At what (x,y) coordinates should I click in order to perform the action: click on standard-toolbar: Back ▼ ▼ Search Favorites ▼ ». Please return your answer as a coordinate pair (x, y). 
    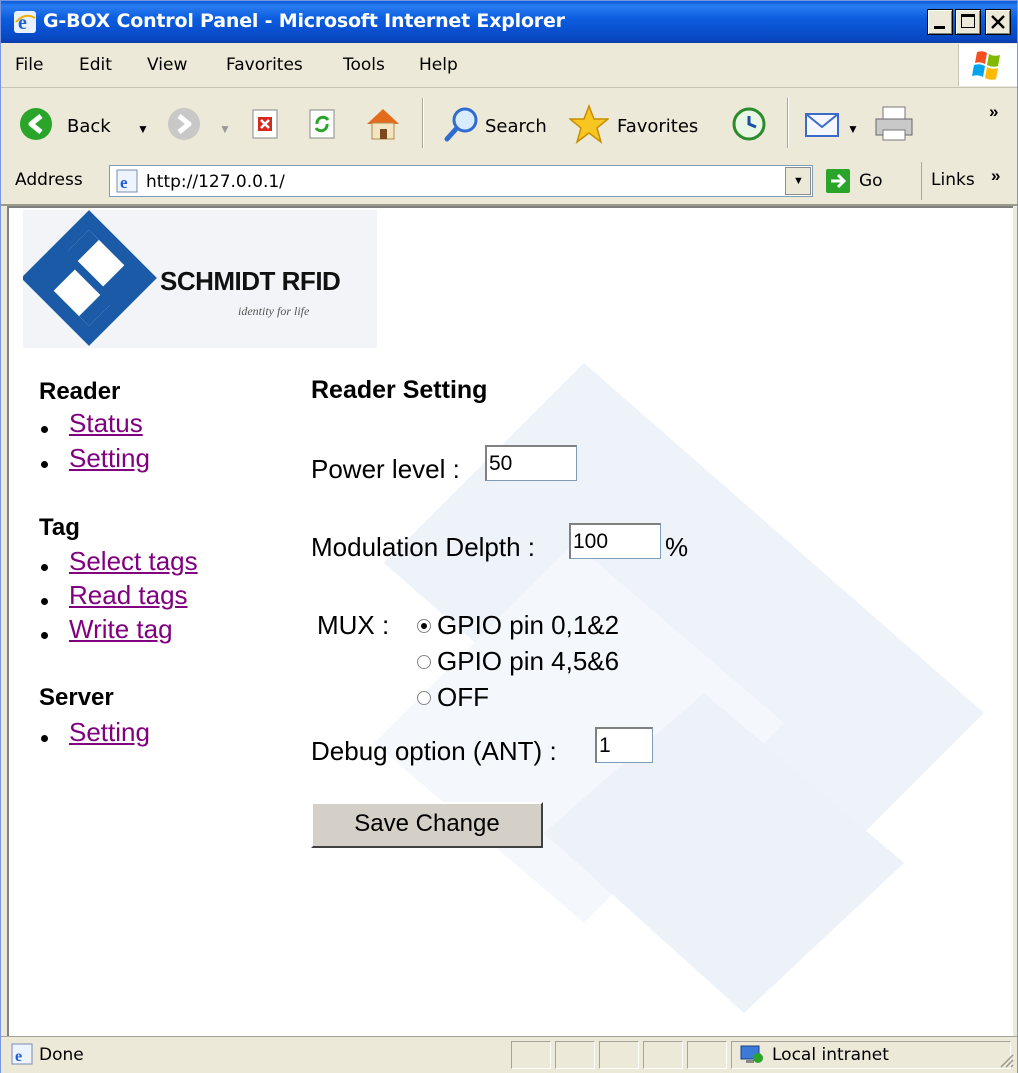
    Looking at the image, I should click on (509, 123).